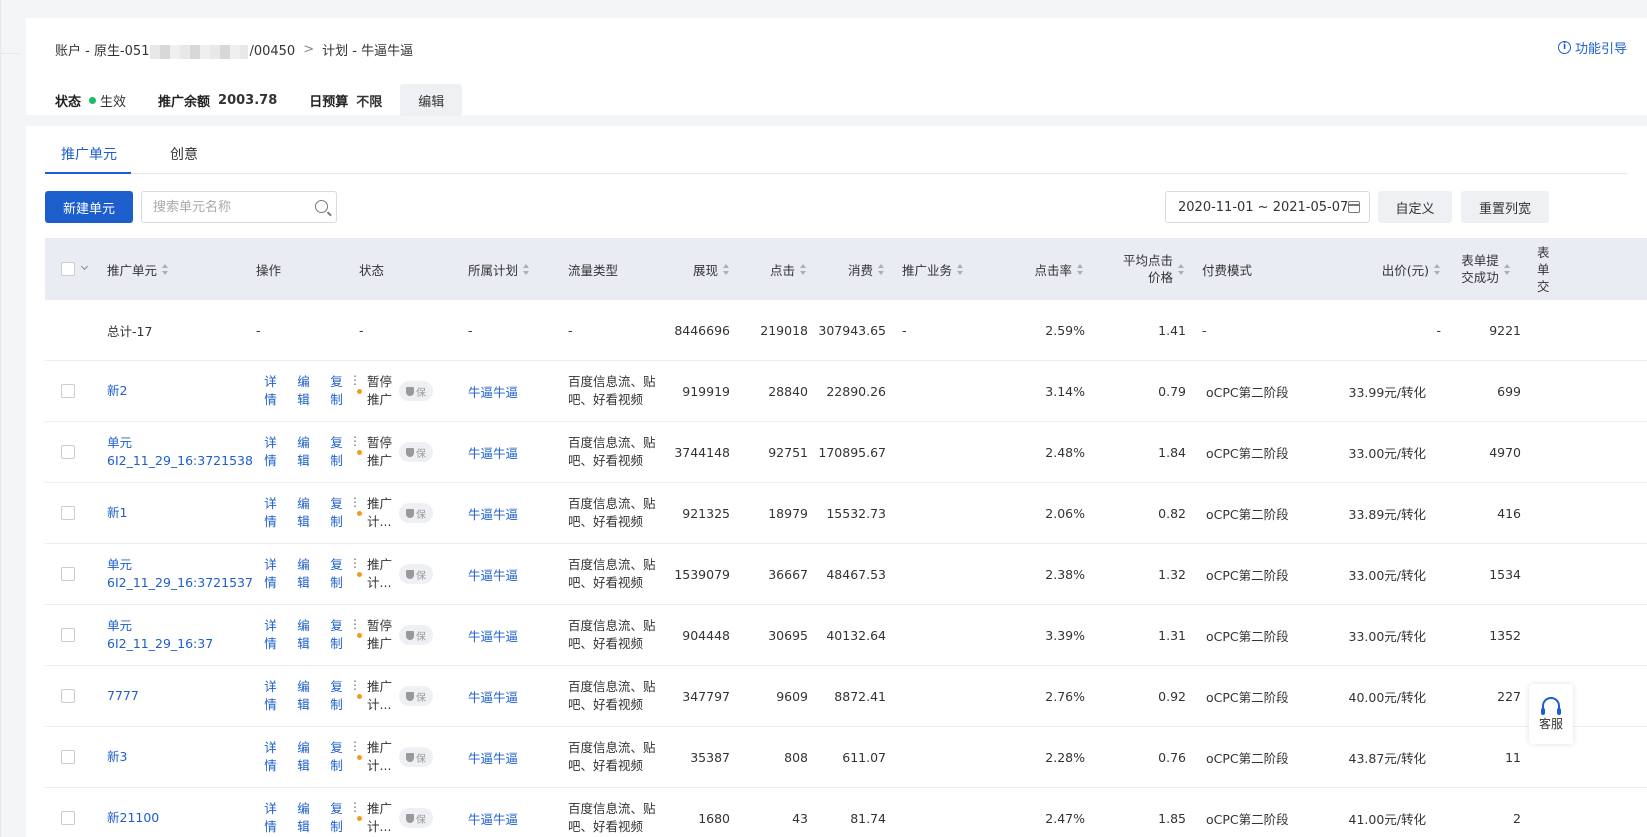  I want to click on avg-cpc-cell: 1.84, so click(1172, 452).